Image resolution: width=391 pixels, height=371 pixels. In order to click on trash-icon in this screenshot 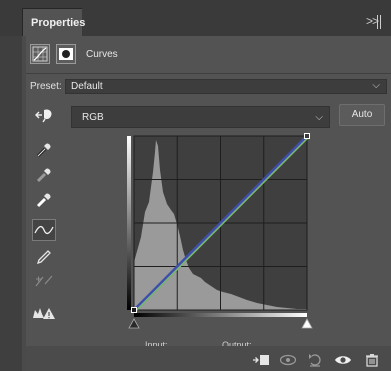, I will do `click(372, 360)`.